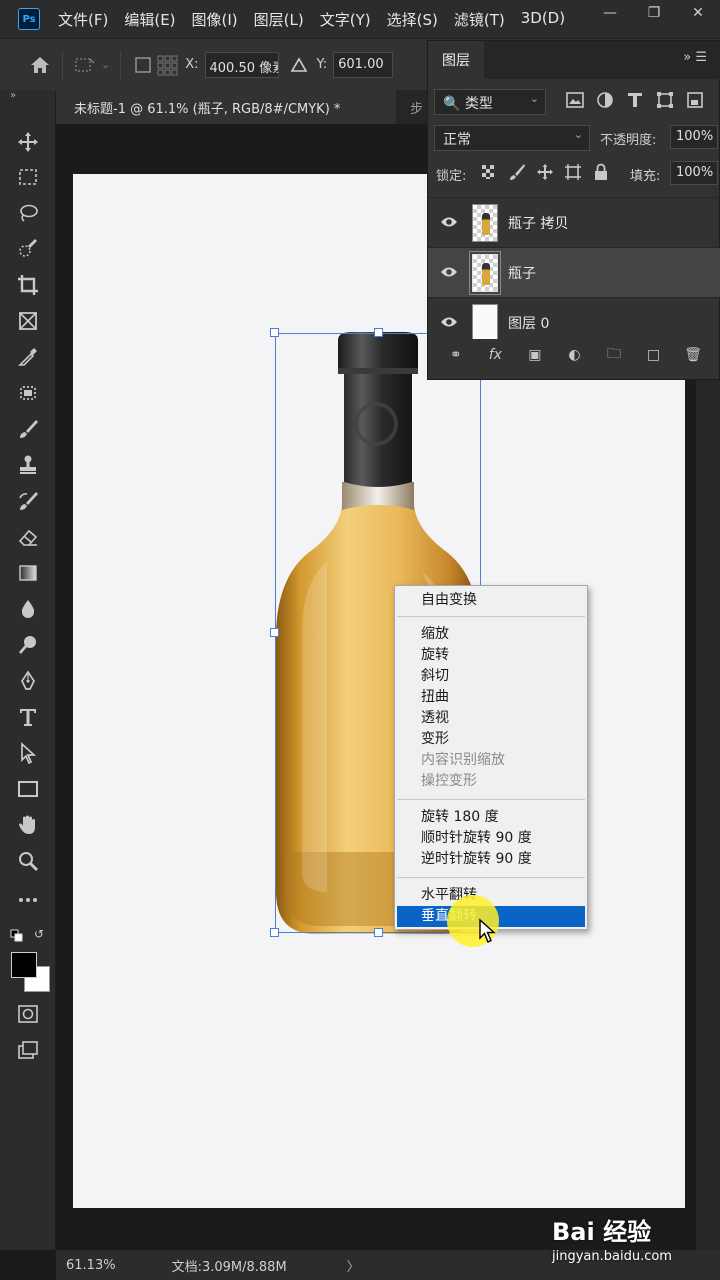 The height and width of the screenshot is (1280, 720). What do you see at coordinates (149, 19) in the screenshot?
I see `menu-edit: 编辑(E)` at bounding box center [149, 19].